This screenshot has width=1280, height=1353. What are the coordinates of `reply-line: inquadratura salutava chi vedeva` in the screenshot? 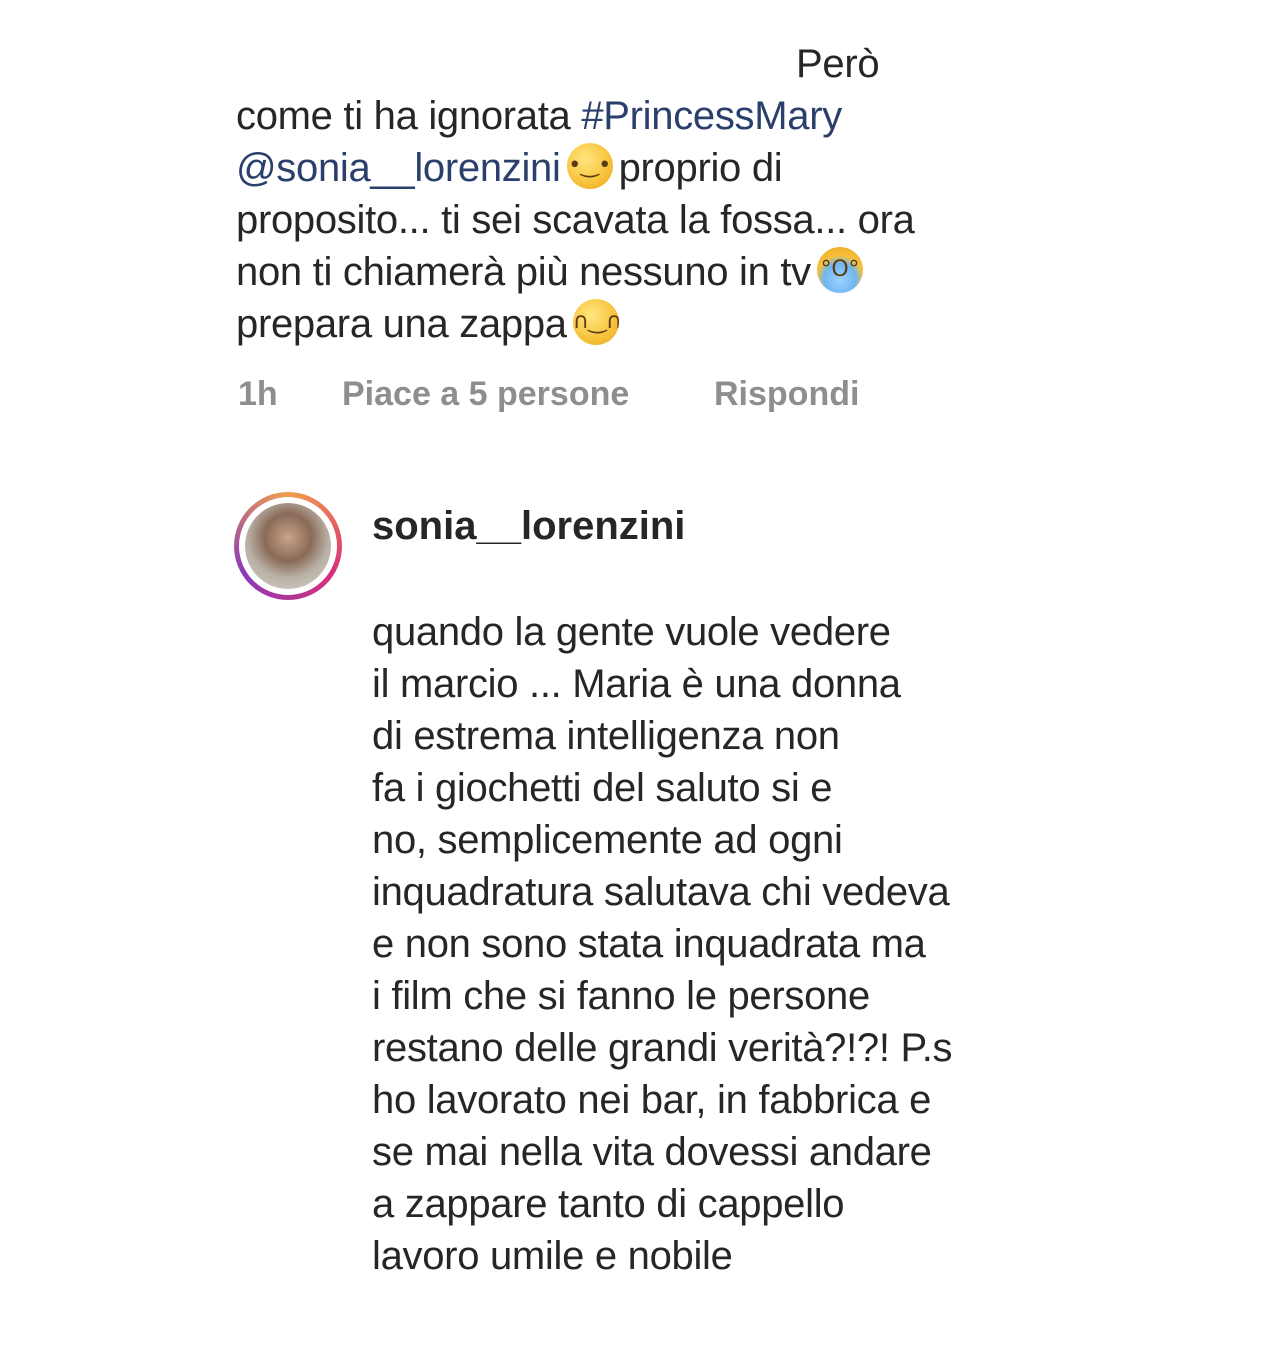 It's located at (661, 892).